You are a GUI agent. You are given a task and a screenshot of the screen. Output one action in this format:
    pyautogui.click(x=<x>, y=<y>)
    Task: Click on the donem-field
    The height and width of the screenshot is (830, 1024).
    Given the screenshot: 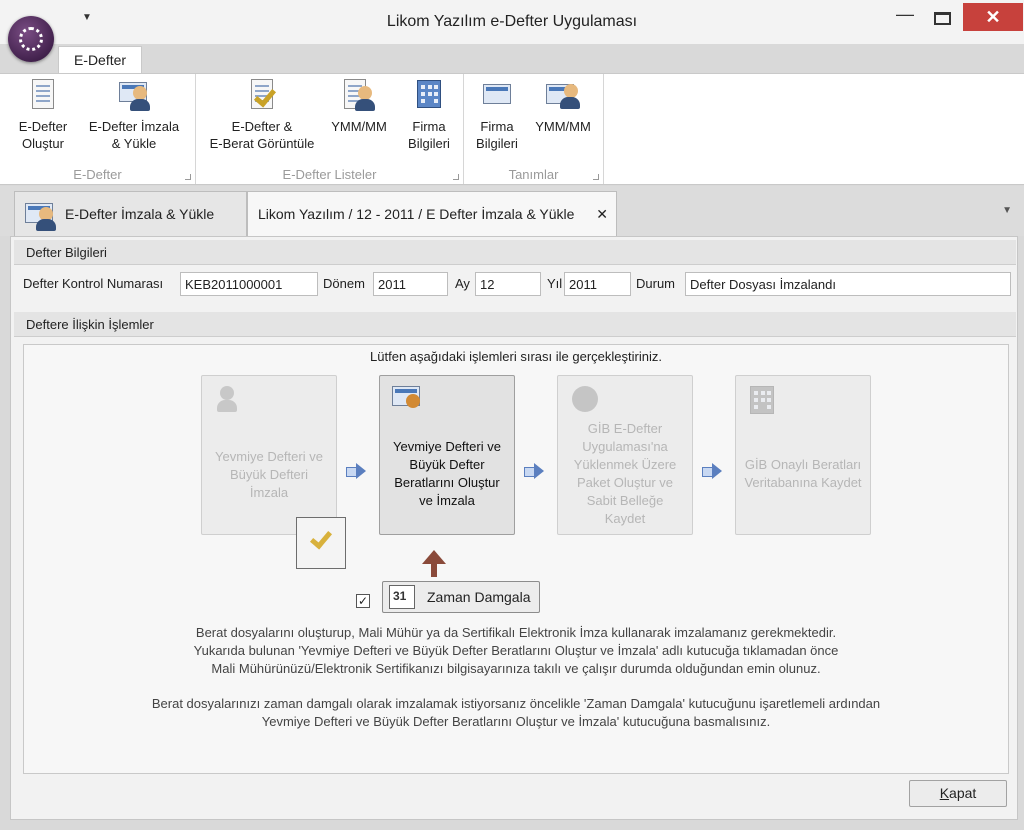 What is the action you would take?
    pyautogui.click(x=410, y=284)
    